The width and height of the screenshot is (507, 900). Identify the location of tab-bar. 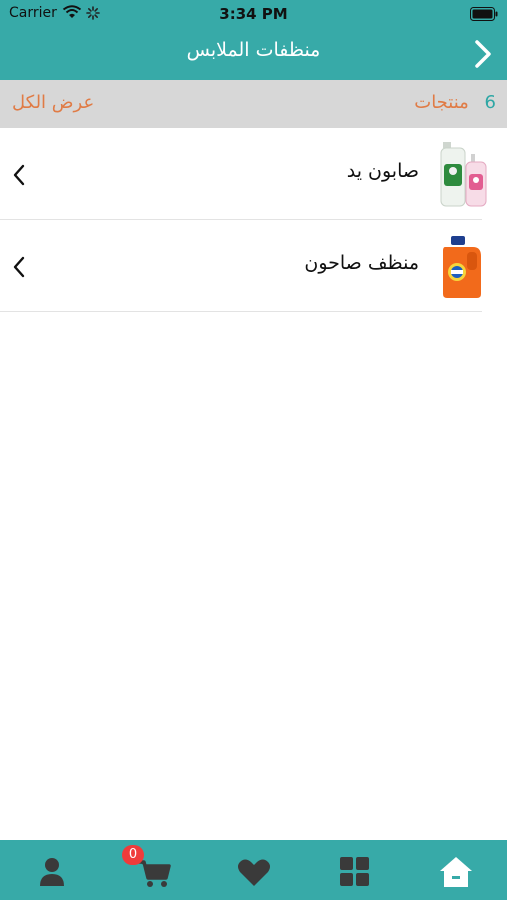
(253, 870).